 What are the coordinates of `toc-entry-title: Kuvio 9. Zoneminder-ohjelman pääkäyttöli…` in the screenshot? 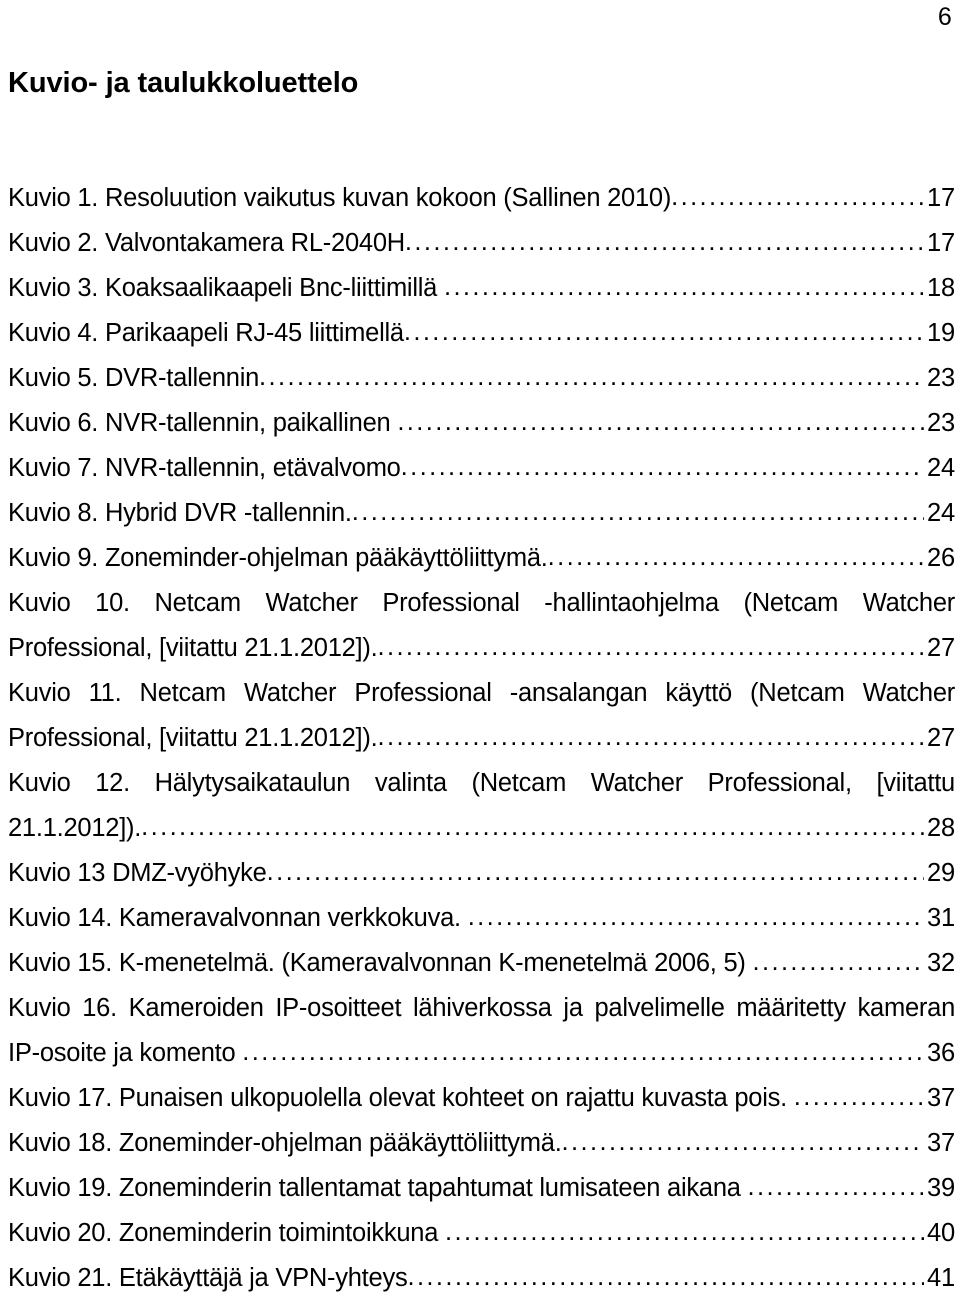 It's located at (278, 558).